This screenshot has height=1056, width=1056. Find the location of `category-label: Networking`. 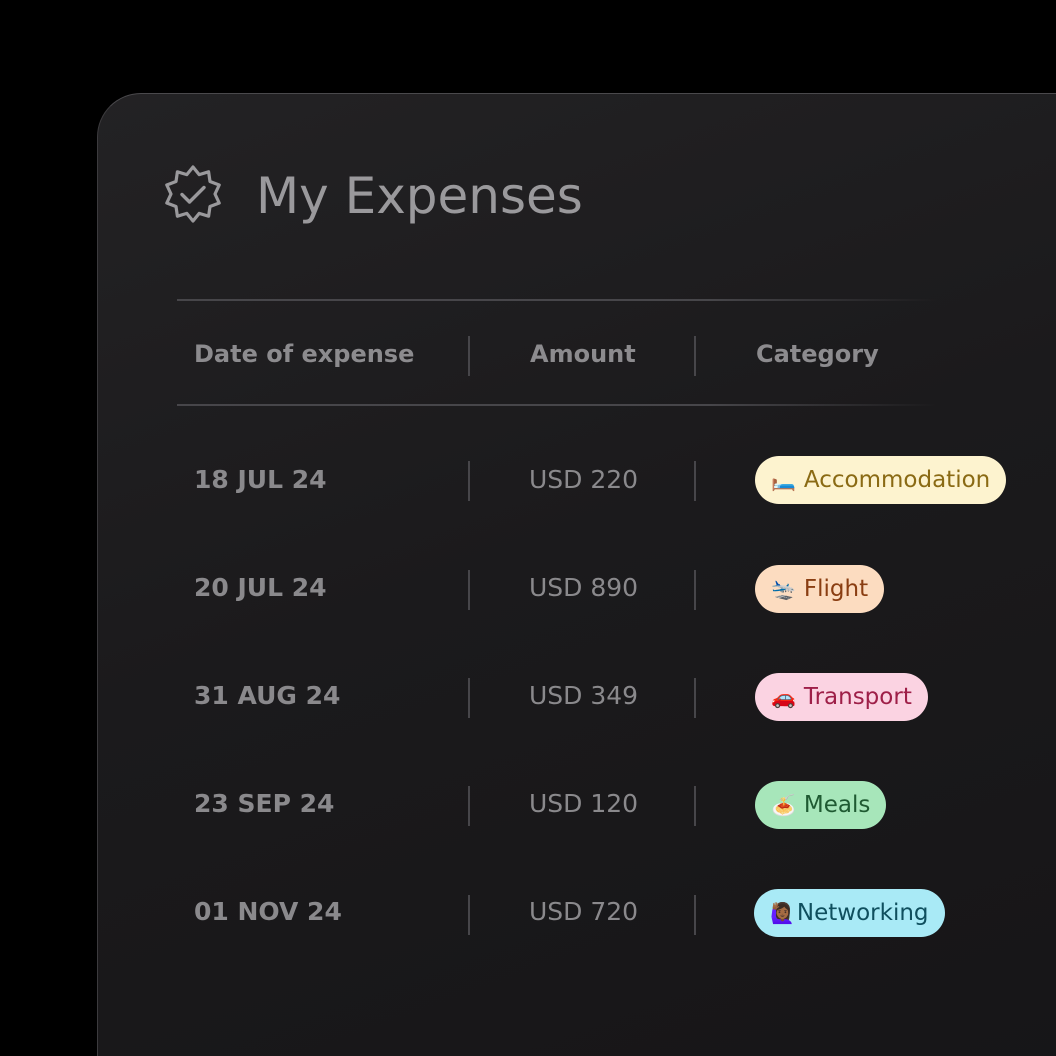

category-label: Networking is located at coordinates (862, 913).